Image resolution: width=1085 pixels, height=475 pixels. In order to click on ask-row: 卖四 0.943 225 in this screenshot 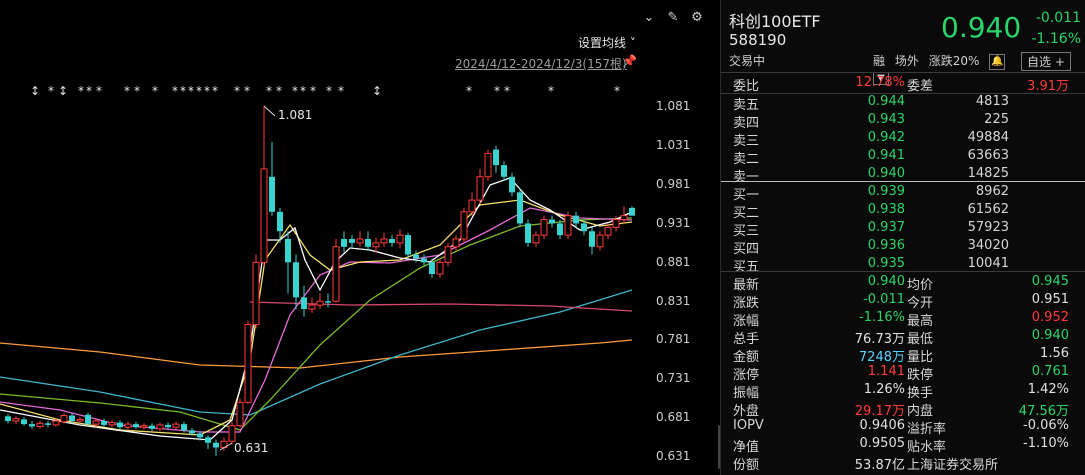, I will do `click(903, 121)`.